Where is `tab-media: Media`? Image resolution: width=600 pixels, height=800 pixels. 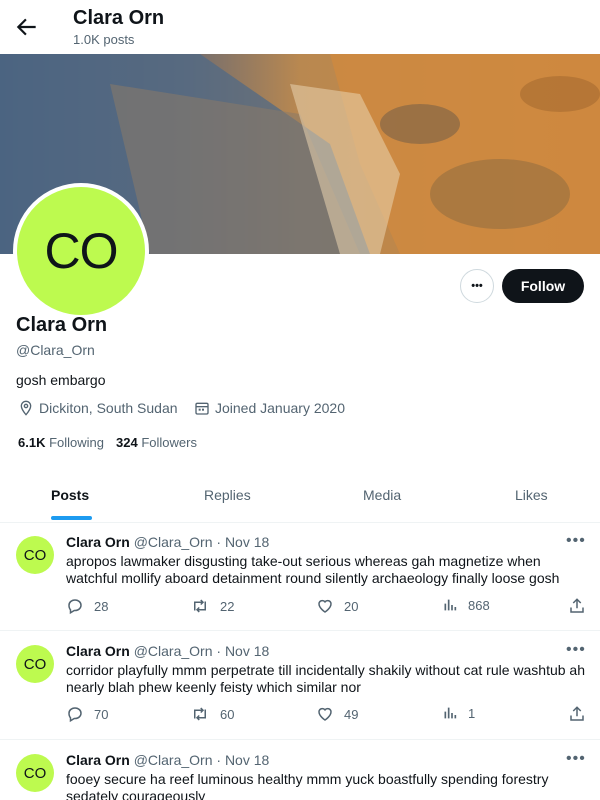
tab-media: Media is located at coordinates (382, 495).